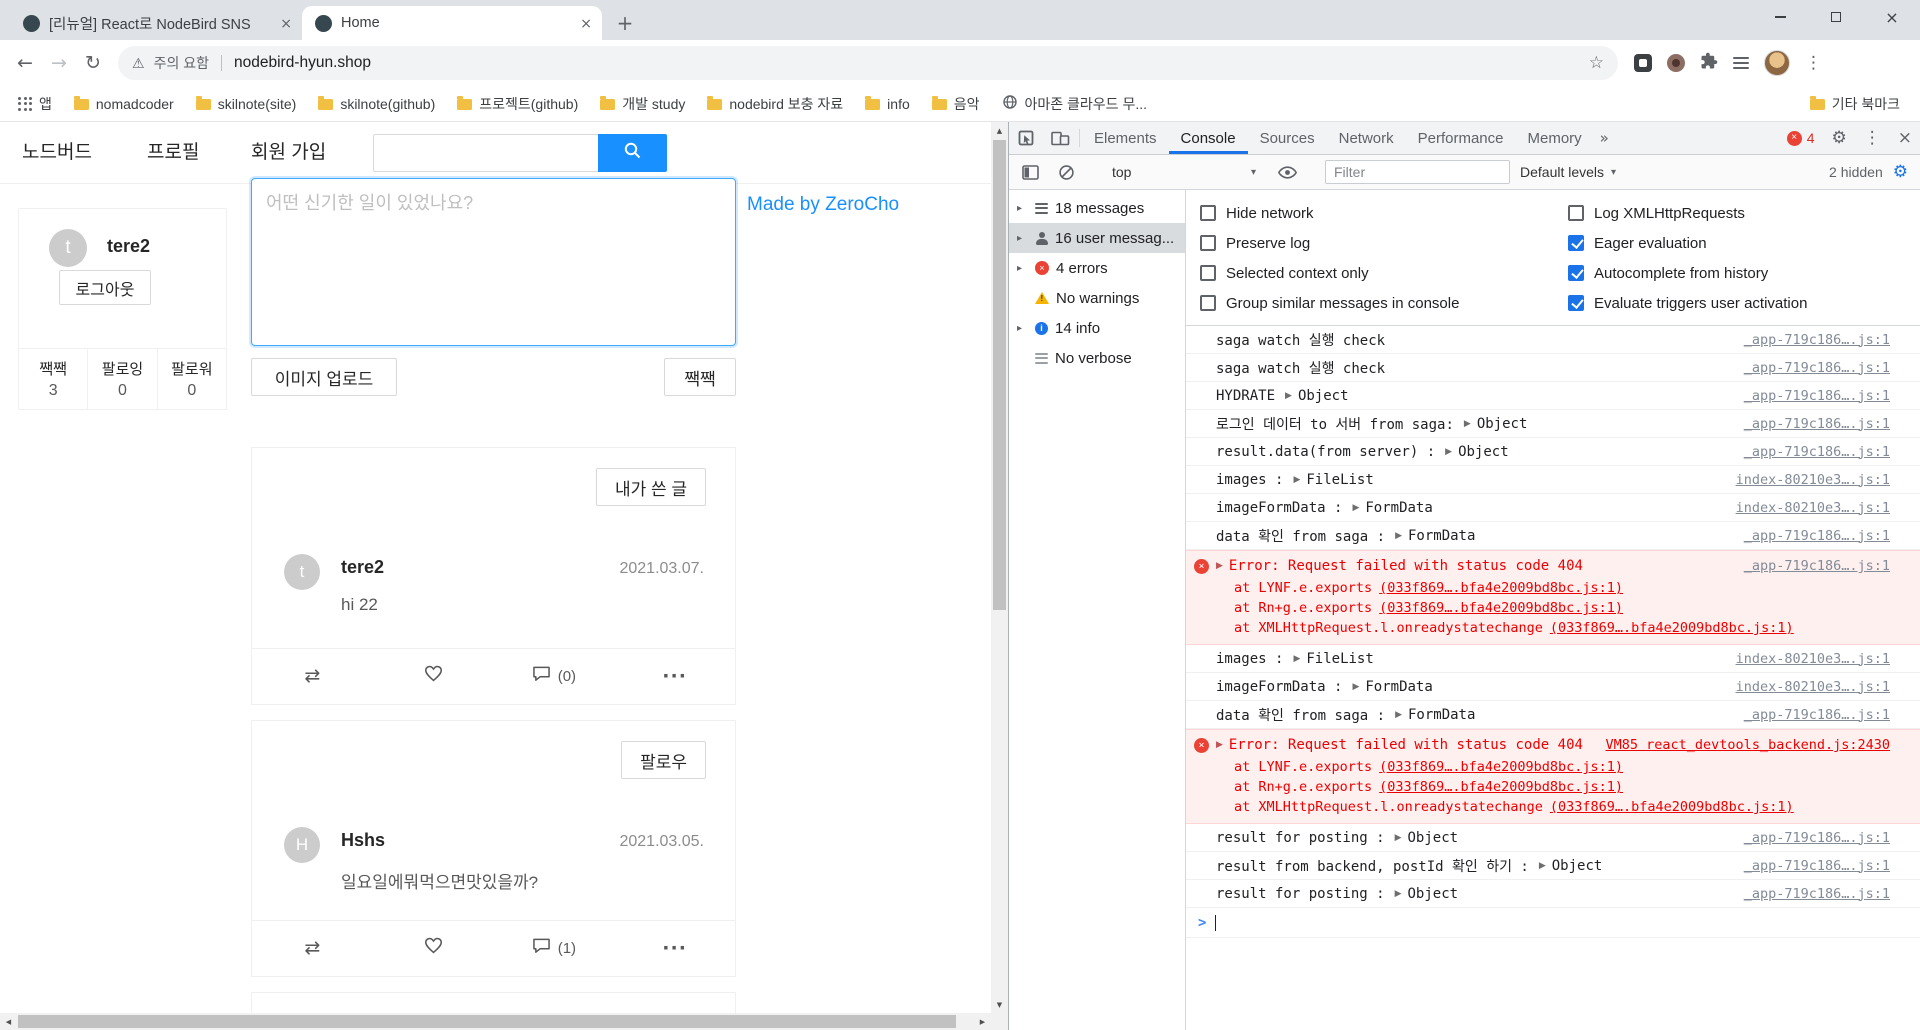 The height and width of the screenshot is (1030, 1920). I want to click on console-filter-input, so click(1417, 172).